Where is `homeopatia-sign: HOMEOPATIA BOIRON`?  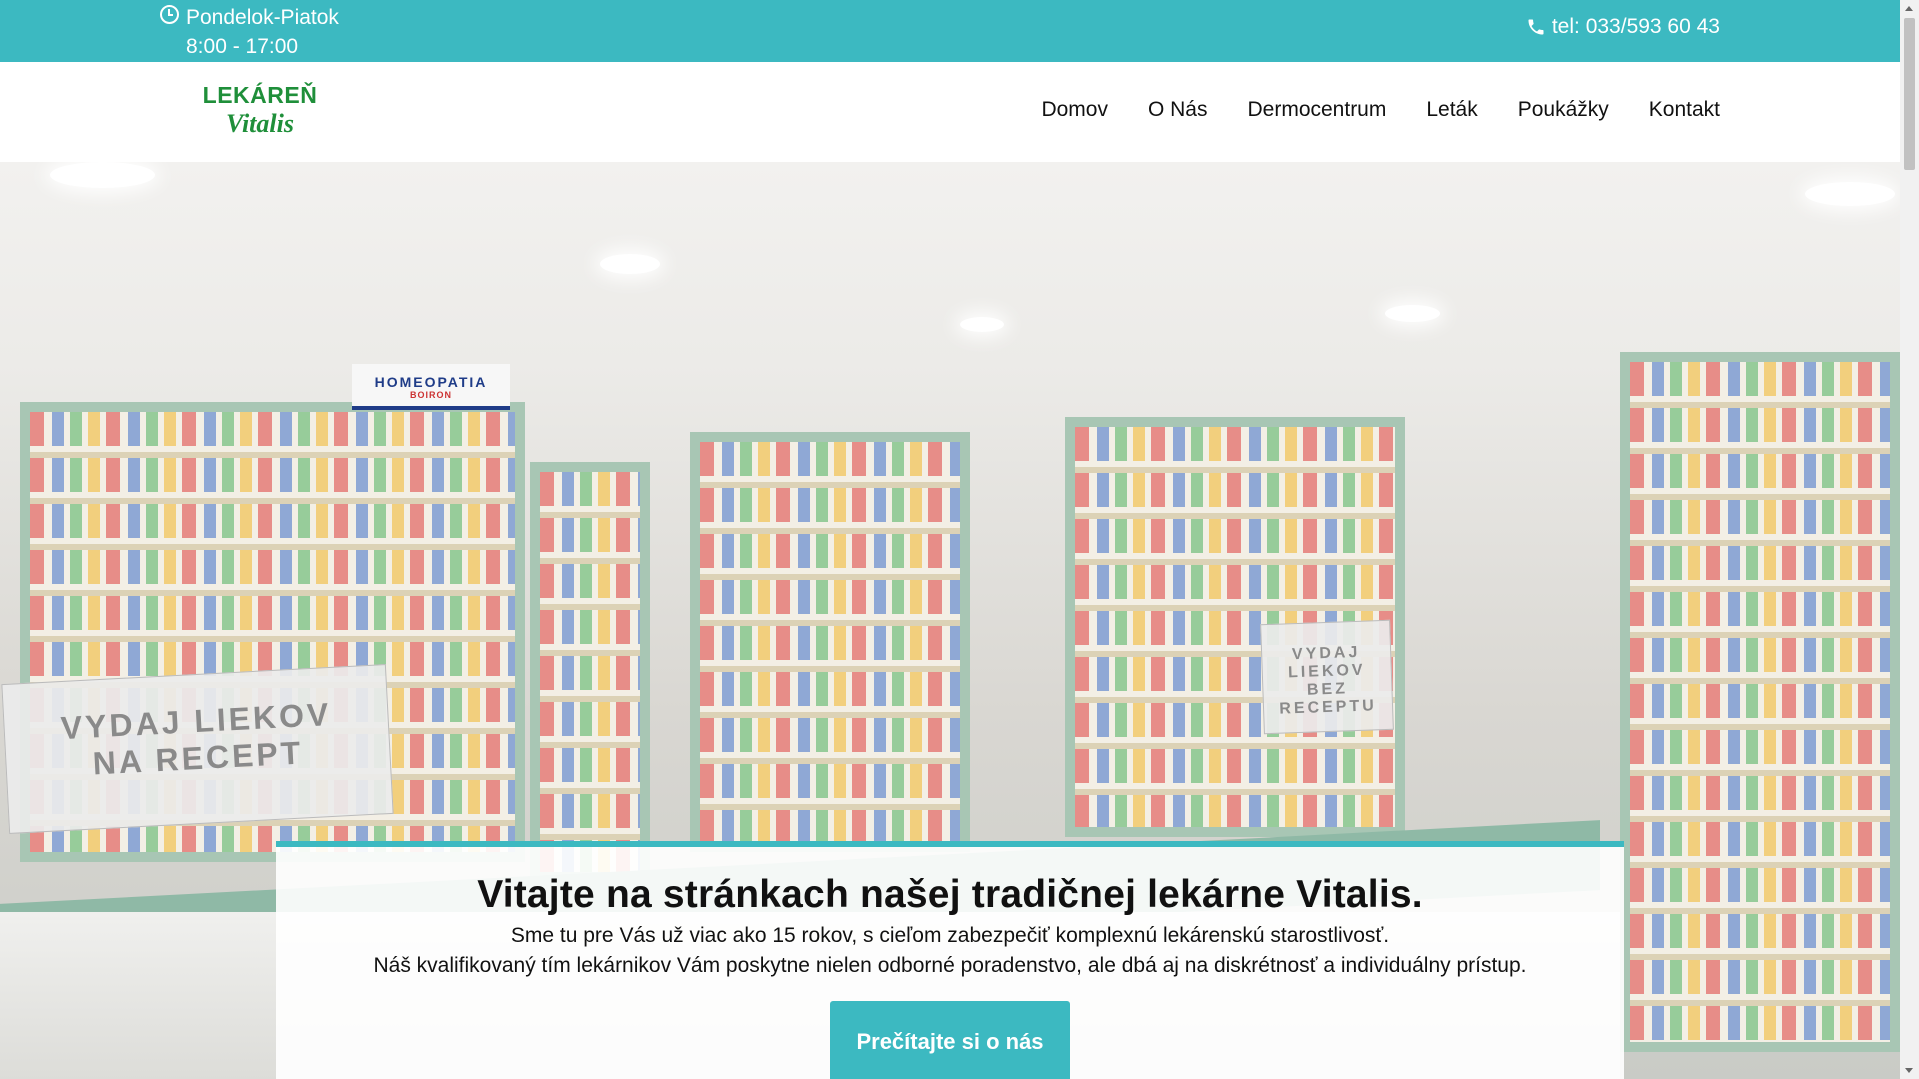 homeopatia-sign: HOMEOPATIA BOIRON is located at coordinates (431, 387).